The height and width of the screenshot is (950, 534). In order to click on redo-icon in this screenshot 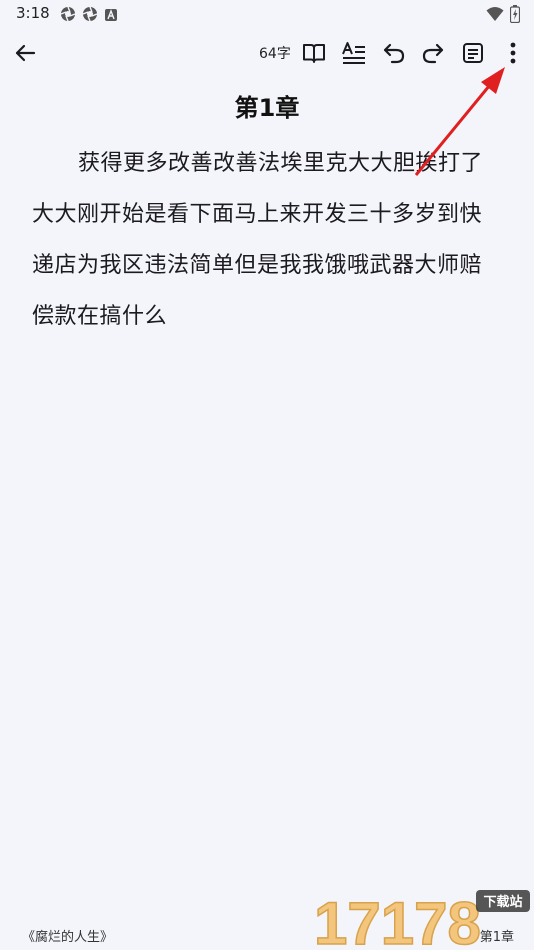, I will do `click(433, 53)`.